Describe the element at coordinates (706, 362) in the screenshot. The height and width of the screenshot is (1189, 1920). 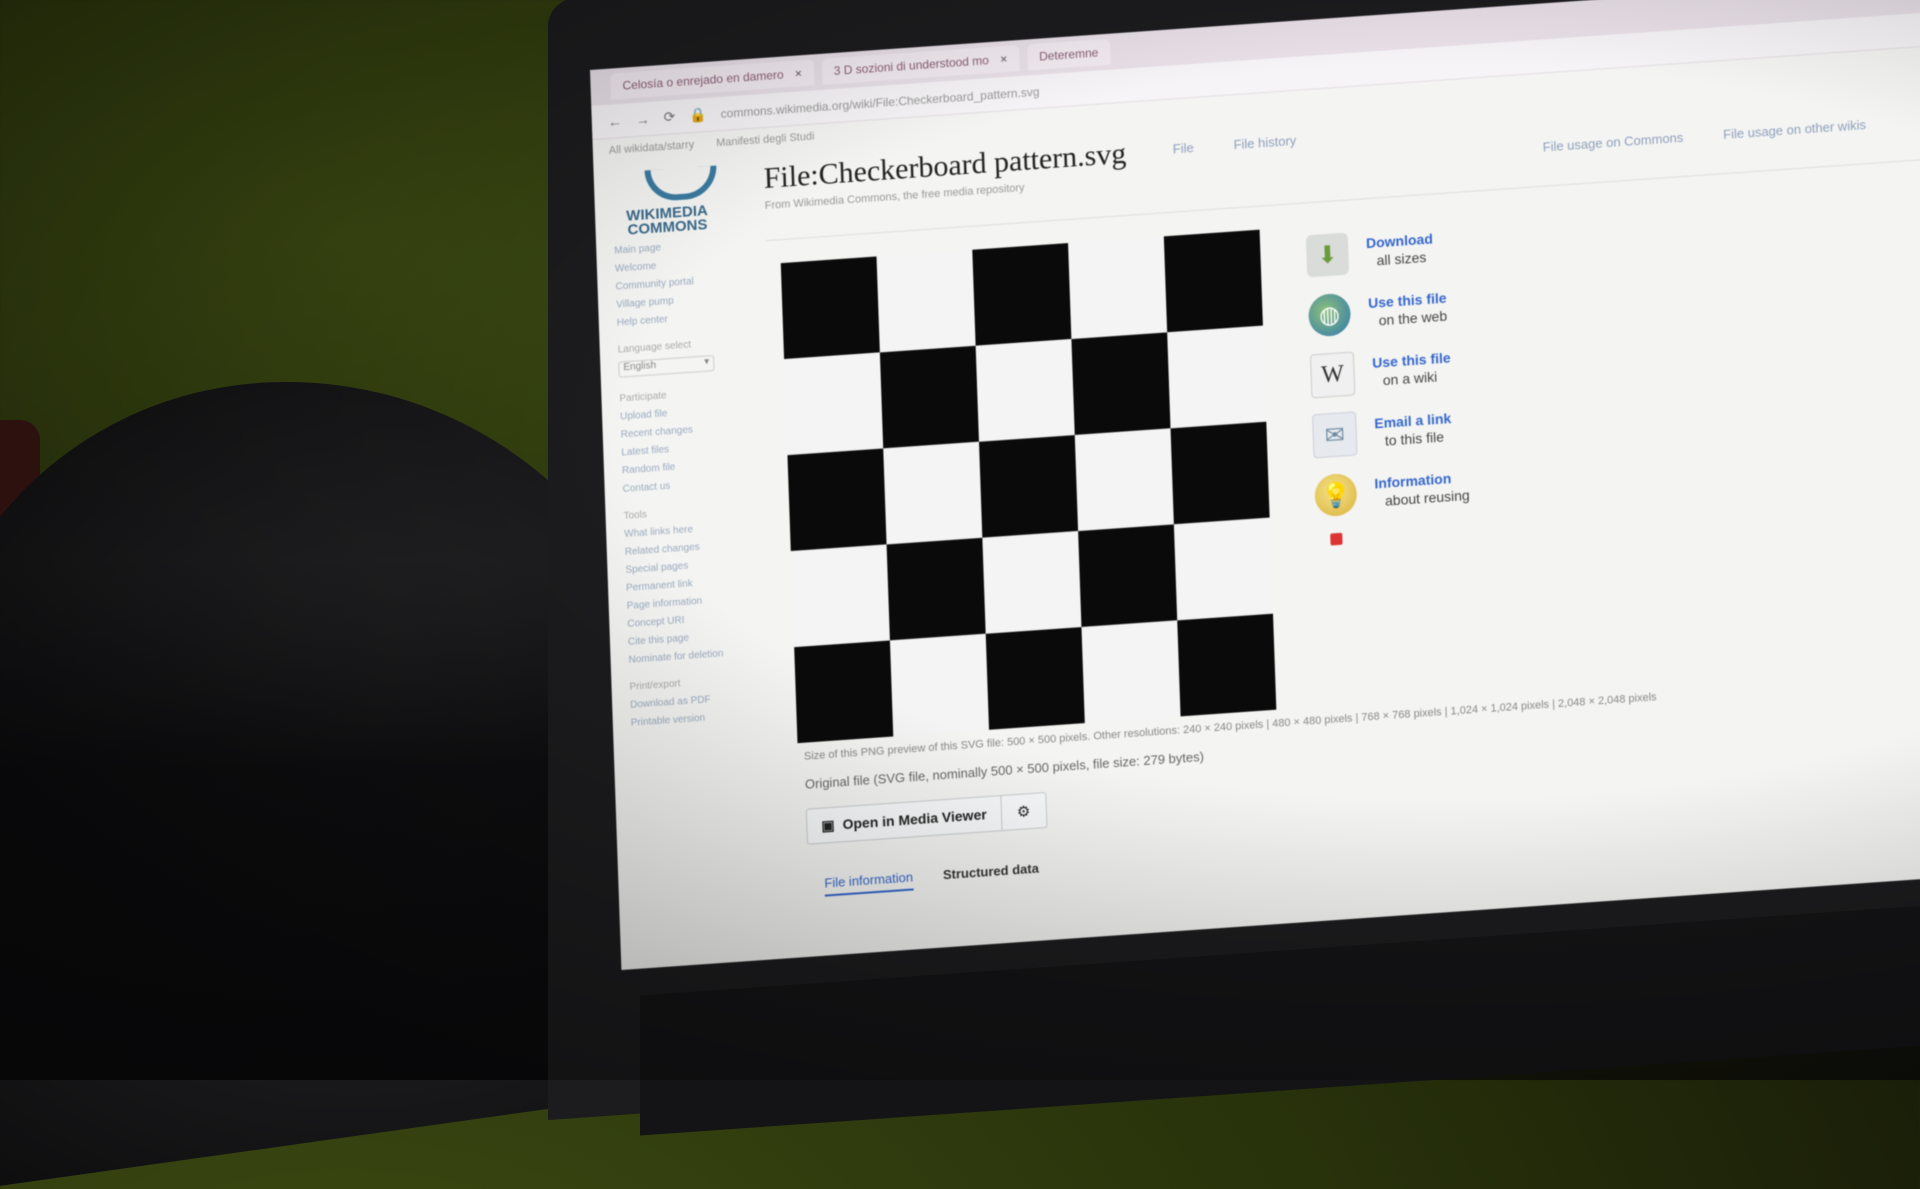
I see `chevron-down-icon: ▾` at that location.